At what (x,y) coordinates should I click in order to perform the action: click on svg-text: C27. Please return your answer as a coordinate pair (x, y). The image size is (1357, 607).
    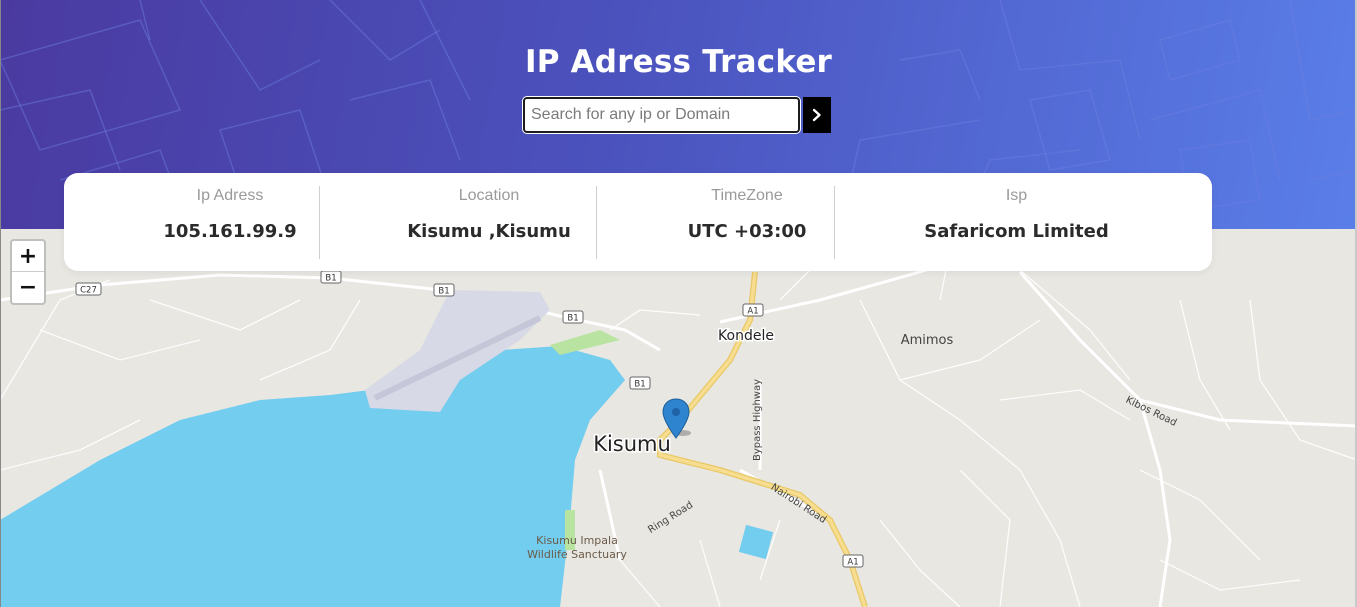
    Looking at the image, I should click on (88, 291).